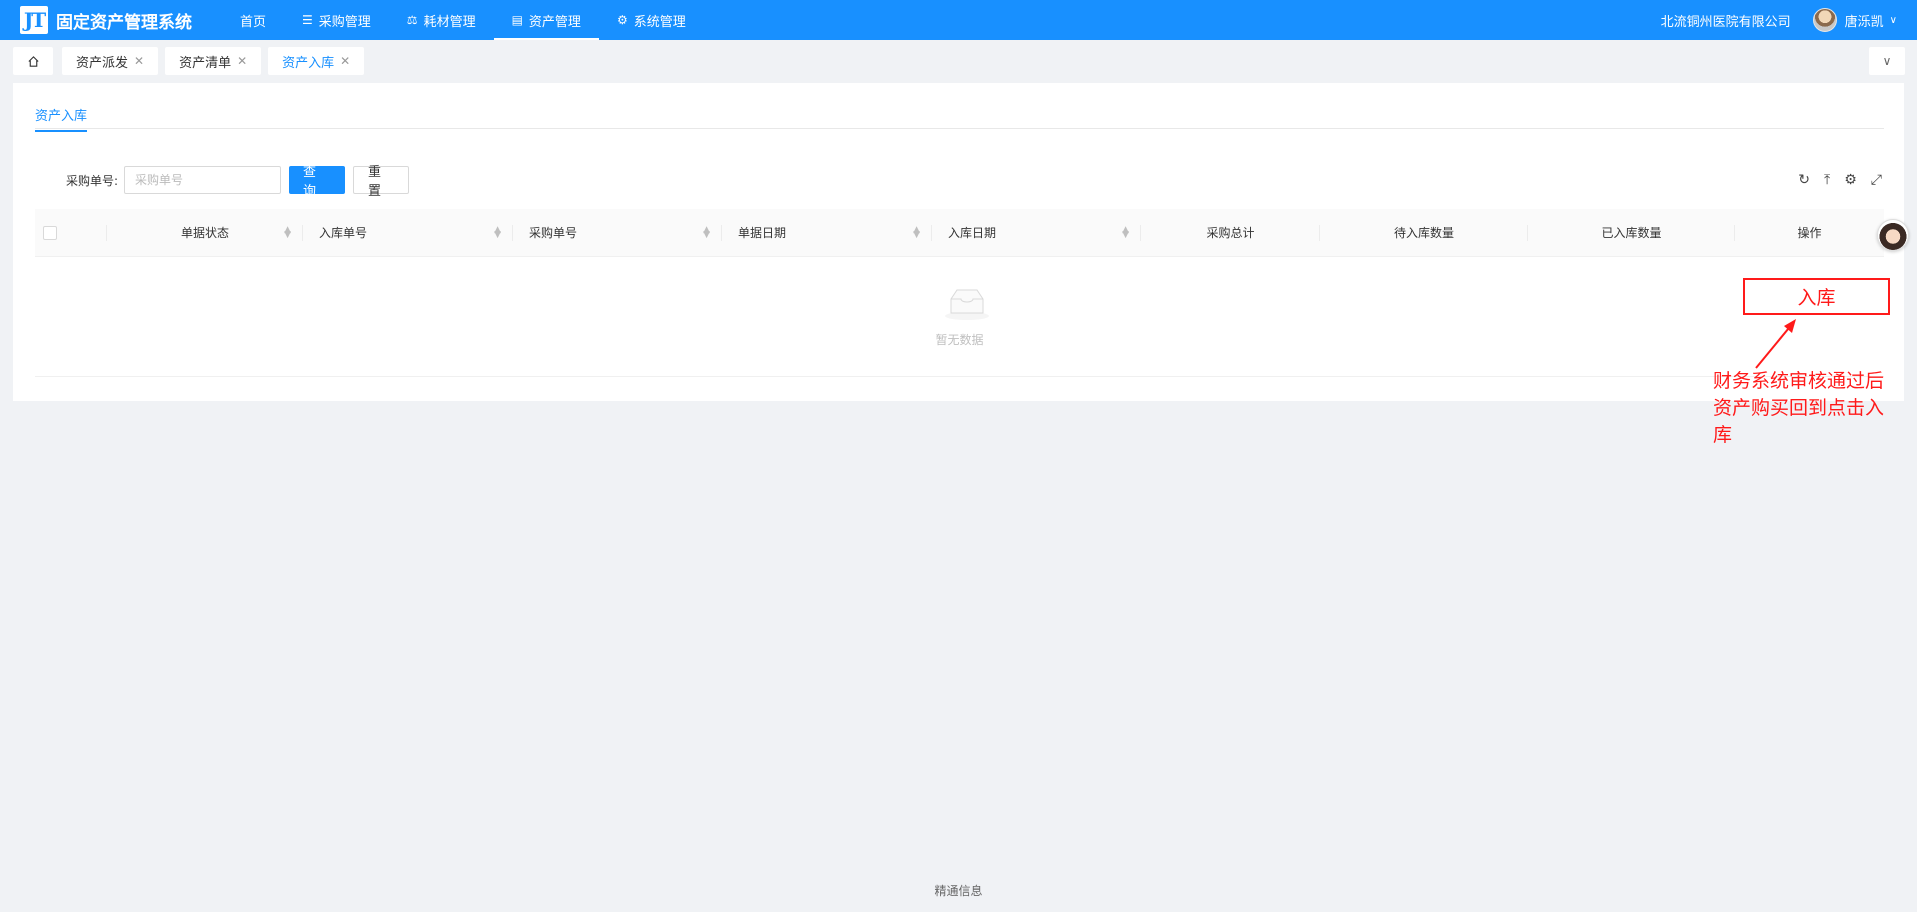 The height and width of the screenshot is (912, 1917). Describe the element at coordinates (959, 118) in the screenshot. I see `sub-tabs: 资产入库` at that location.